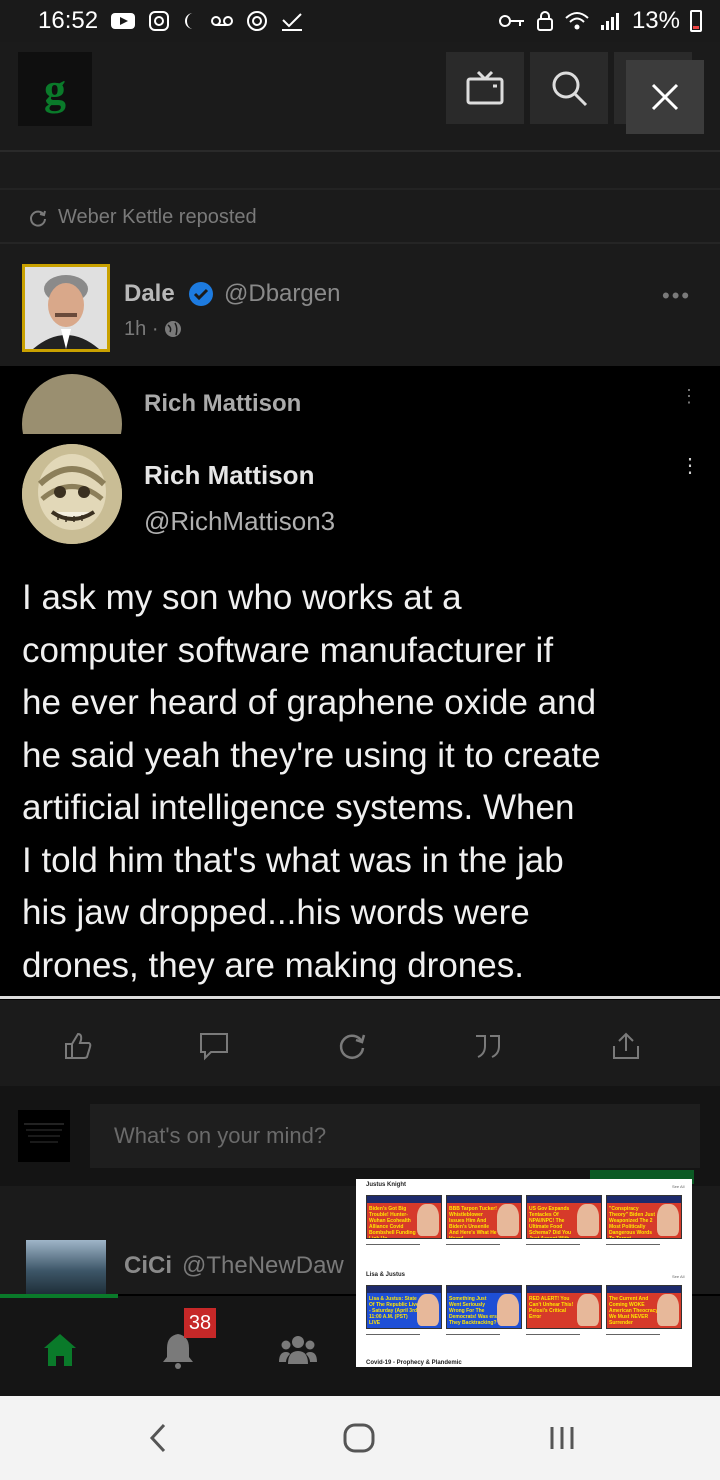 Image resolution: width=720 pixels, height=1480 pixels. Describe the element at coordinates (609, 21) in the screenshot. I see `signal-icon` at that location.